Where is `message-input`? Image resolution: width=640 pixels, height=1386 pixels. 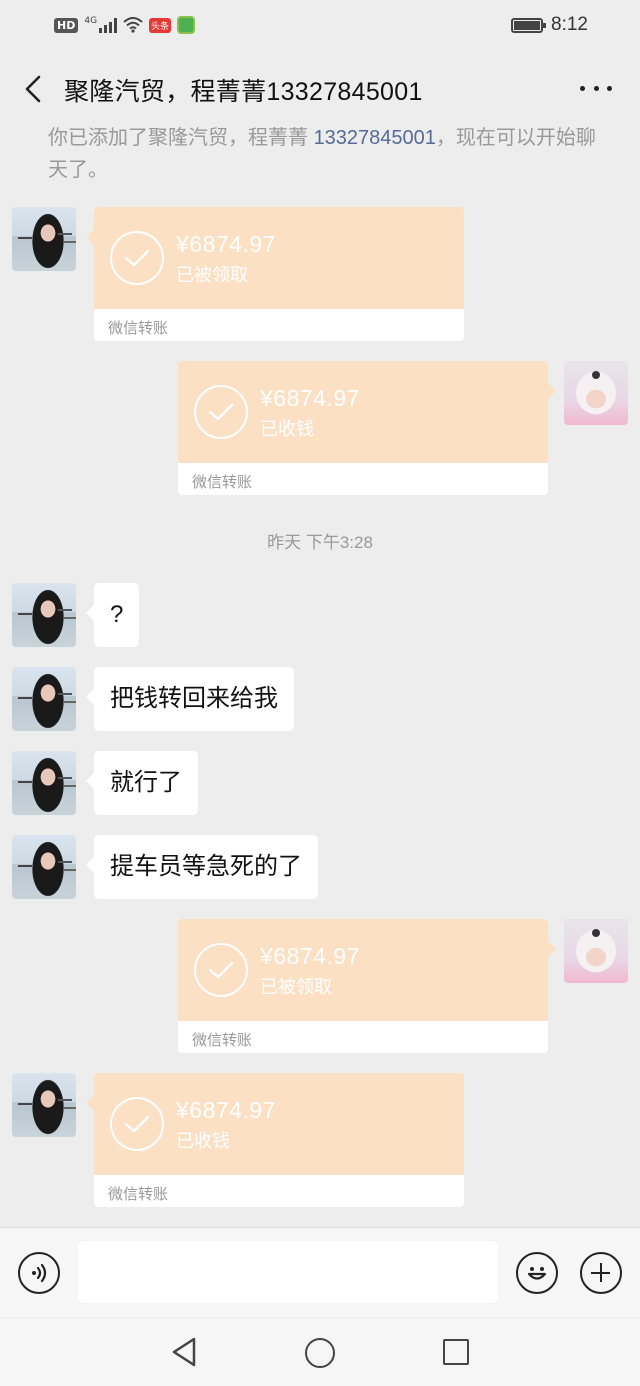 message-input is located at coordinates (288, 1272).